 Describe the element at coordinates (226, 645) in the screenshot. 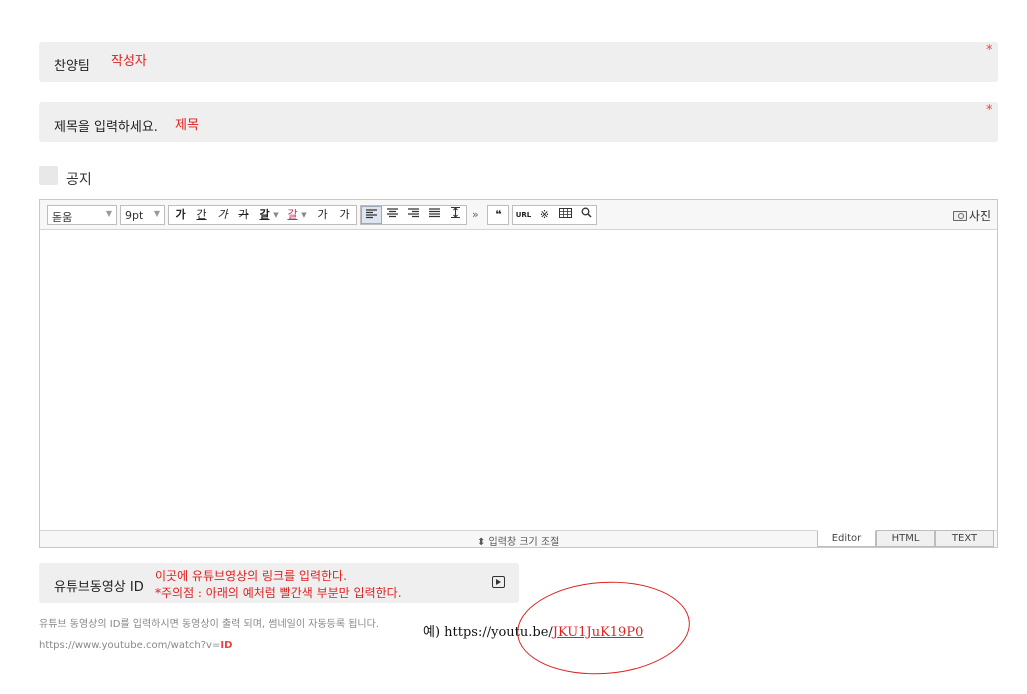

I see `youtube-url-id: ID` at that location.